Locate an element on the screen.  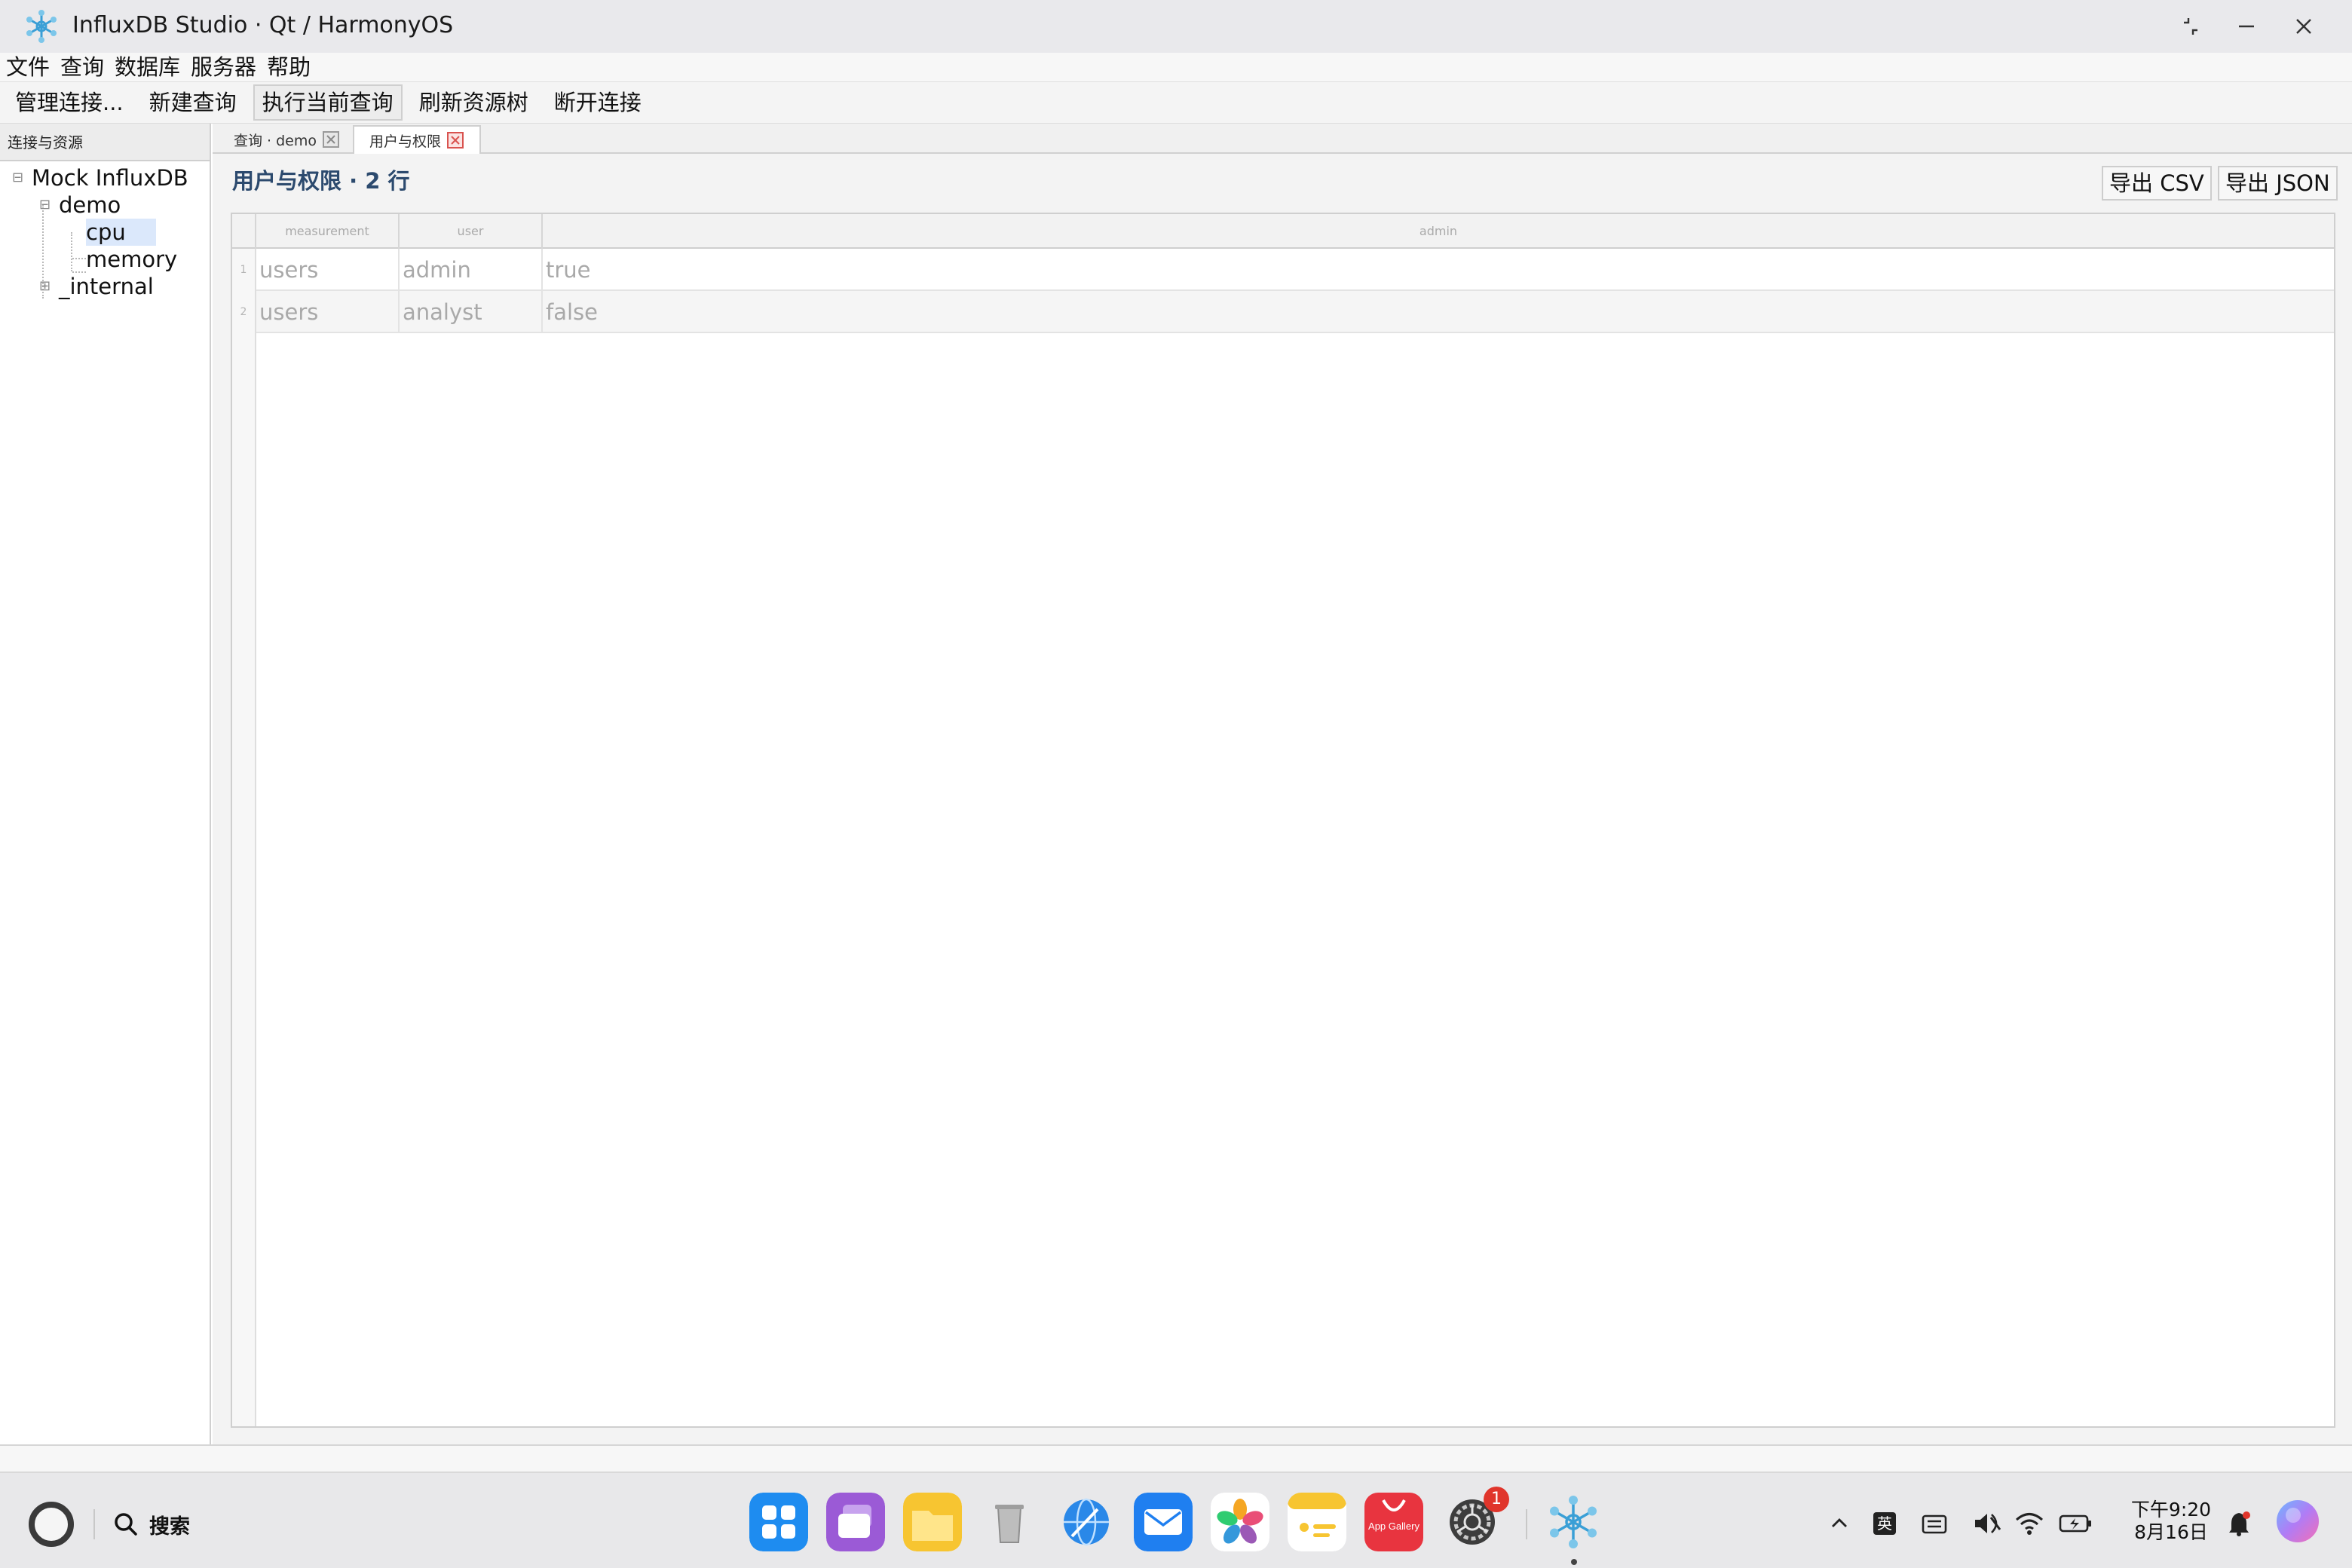
assistant-button is located at coordinates (2298, 1521).